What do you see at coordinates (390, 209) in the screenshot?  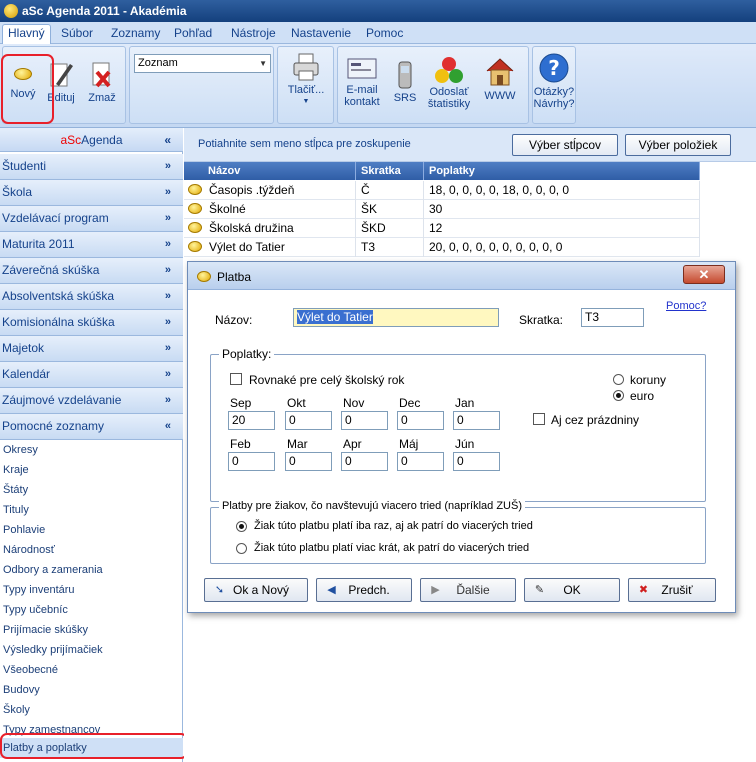 I see `cell-abbr: ŠK` at bounding box center [390, 209].